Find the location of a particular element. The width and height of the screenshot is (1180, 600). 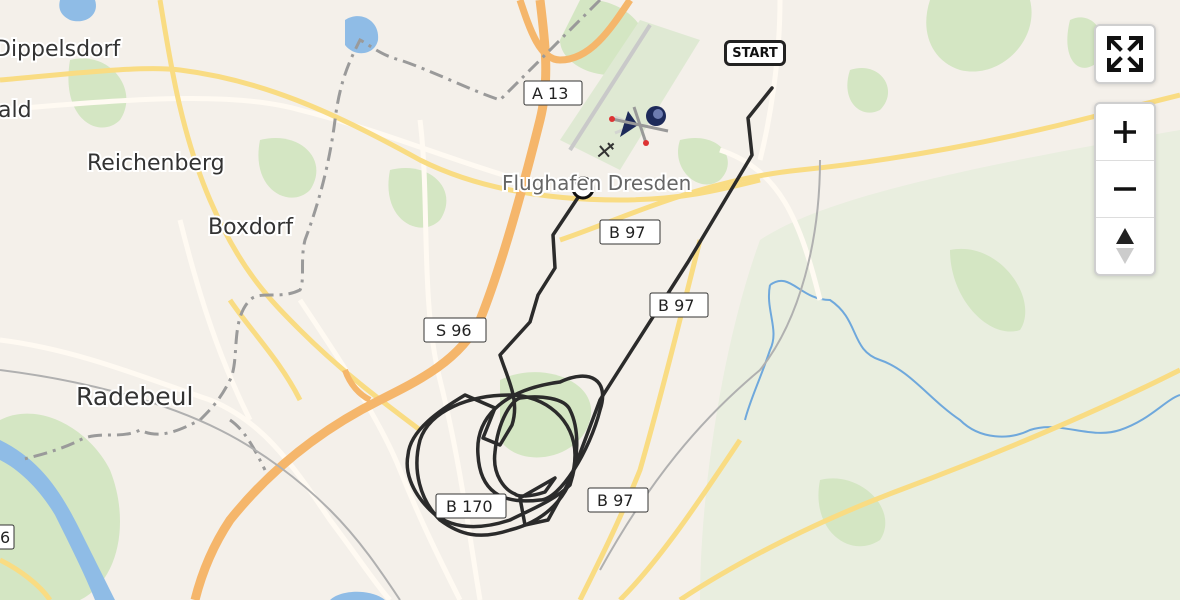

svg-text: A 13 is located at coordinates (550, 93).